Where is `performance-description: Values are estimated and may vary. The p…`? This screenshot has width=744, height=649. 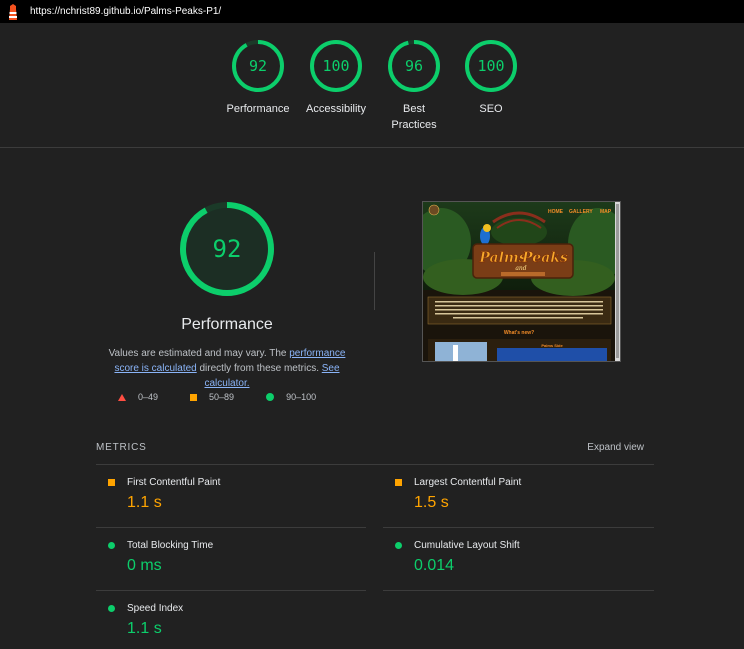 performance-description: Values are estimated and may vary. The p… is located at coordinates (227, 368).